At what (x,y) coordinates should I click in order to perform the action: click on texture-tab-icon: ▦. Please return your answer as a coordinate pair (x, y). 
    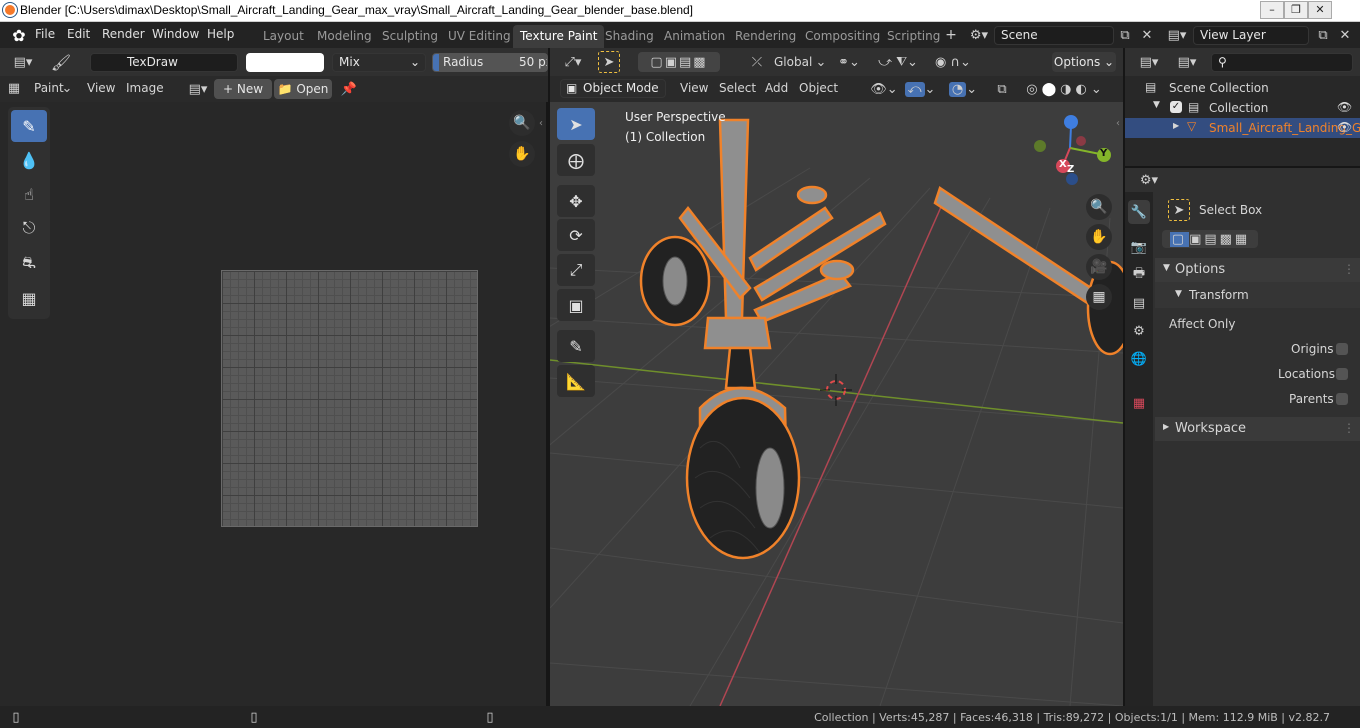
    Looking at the image, I should click on (1139, 403).